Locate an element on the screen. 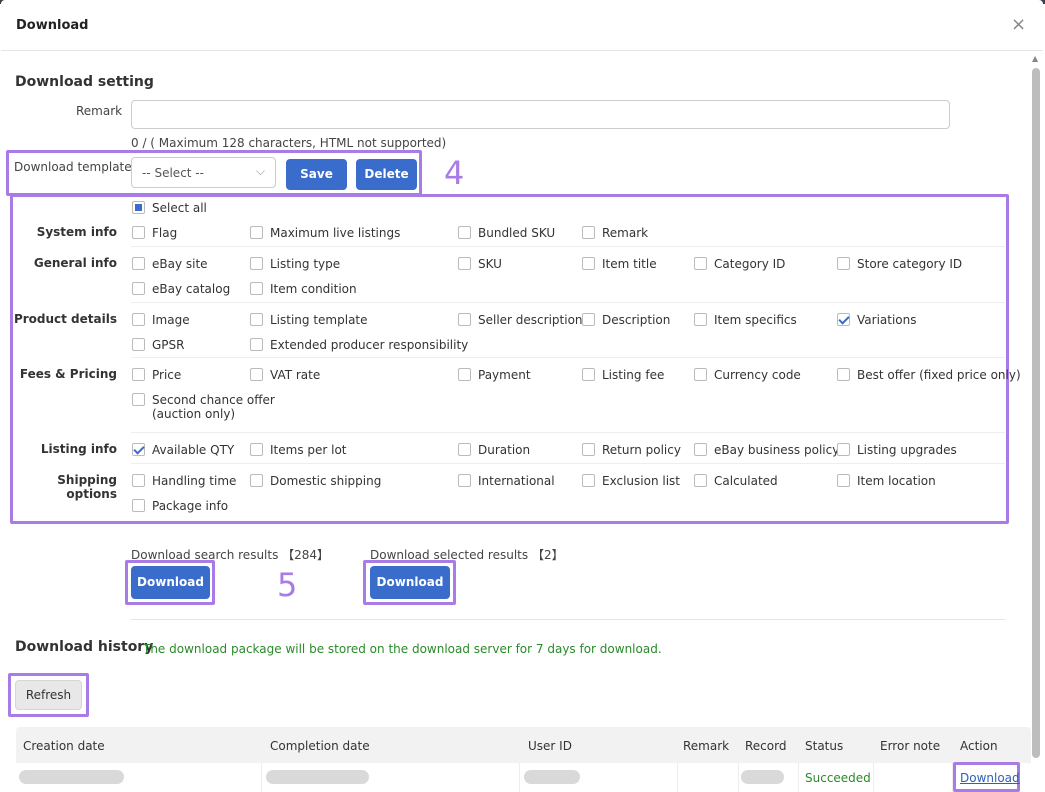 This screenshot has height=792, width=1045. field-checkbox-duration: Duration is located at coordinates (494, 450).